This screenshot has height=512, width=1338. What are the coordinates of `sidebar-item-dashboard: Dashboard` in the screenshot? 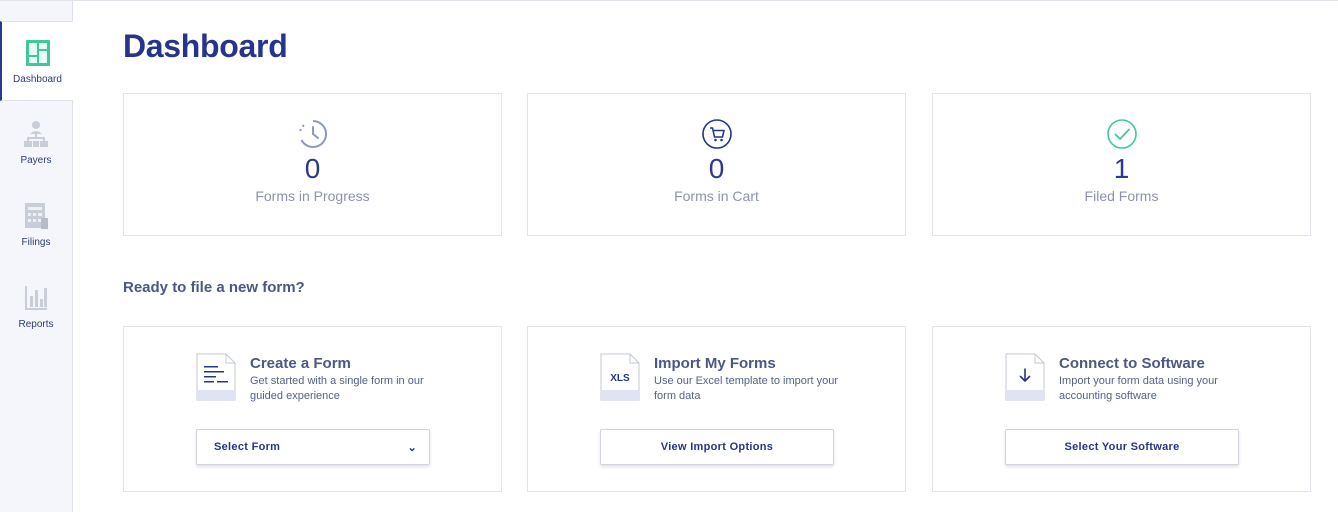 It's located at (36, 61).